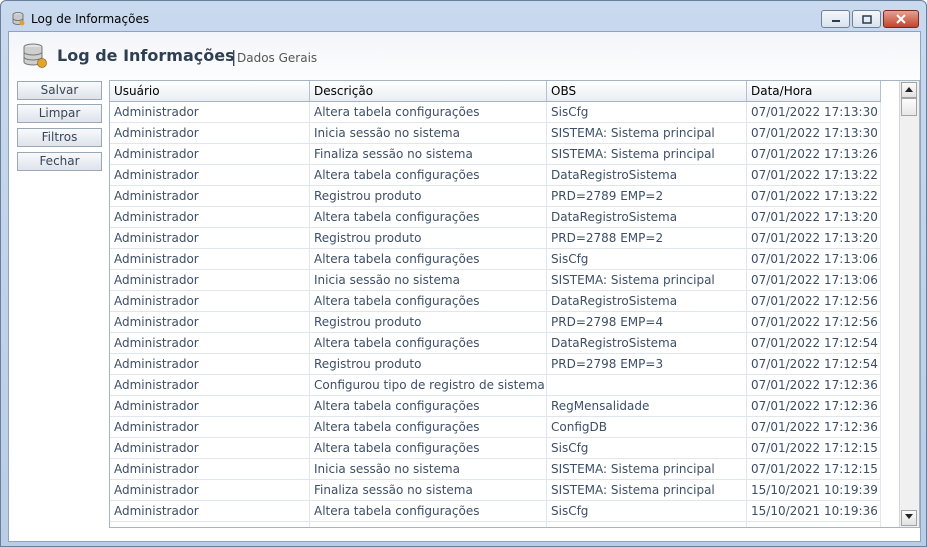  What do you see at coordinates (210, 91) in the screenshot?
I see `column-header-usuario: Usuário` at bounding box center [210, 91].